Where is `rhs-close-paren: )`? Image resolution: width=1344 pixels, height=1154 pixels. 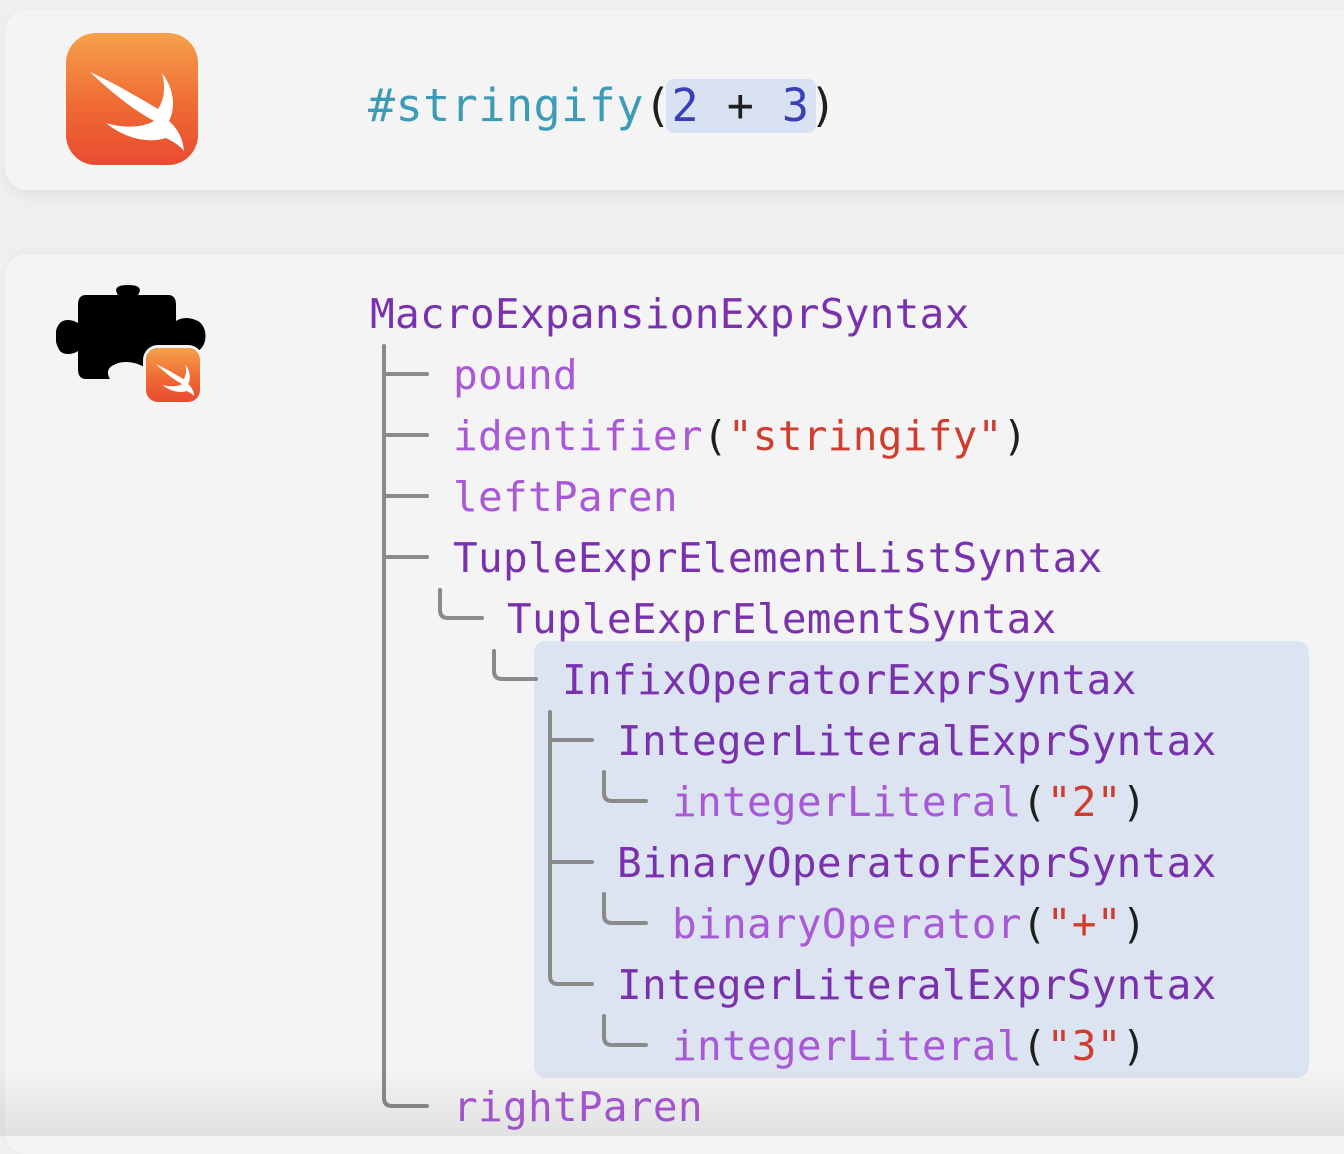
rhs-close-paren: ) is located at coordinates (1134, 1046).